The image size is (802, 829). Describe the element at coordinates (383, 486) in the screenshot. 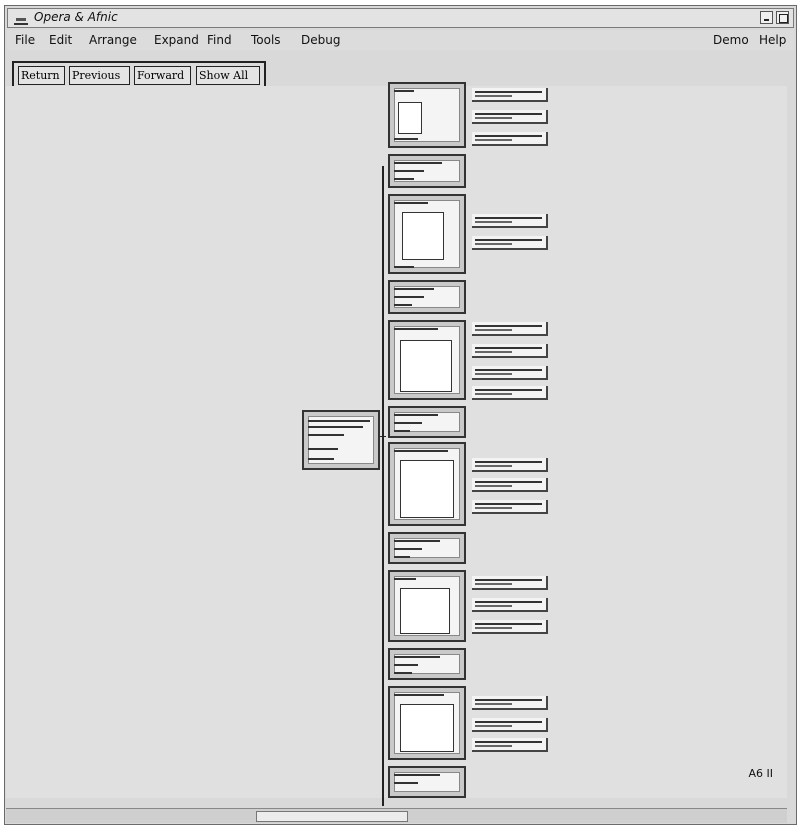

I see `tree-spine` at that location.